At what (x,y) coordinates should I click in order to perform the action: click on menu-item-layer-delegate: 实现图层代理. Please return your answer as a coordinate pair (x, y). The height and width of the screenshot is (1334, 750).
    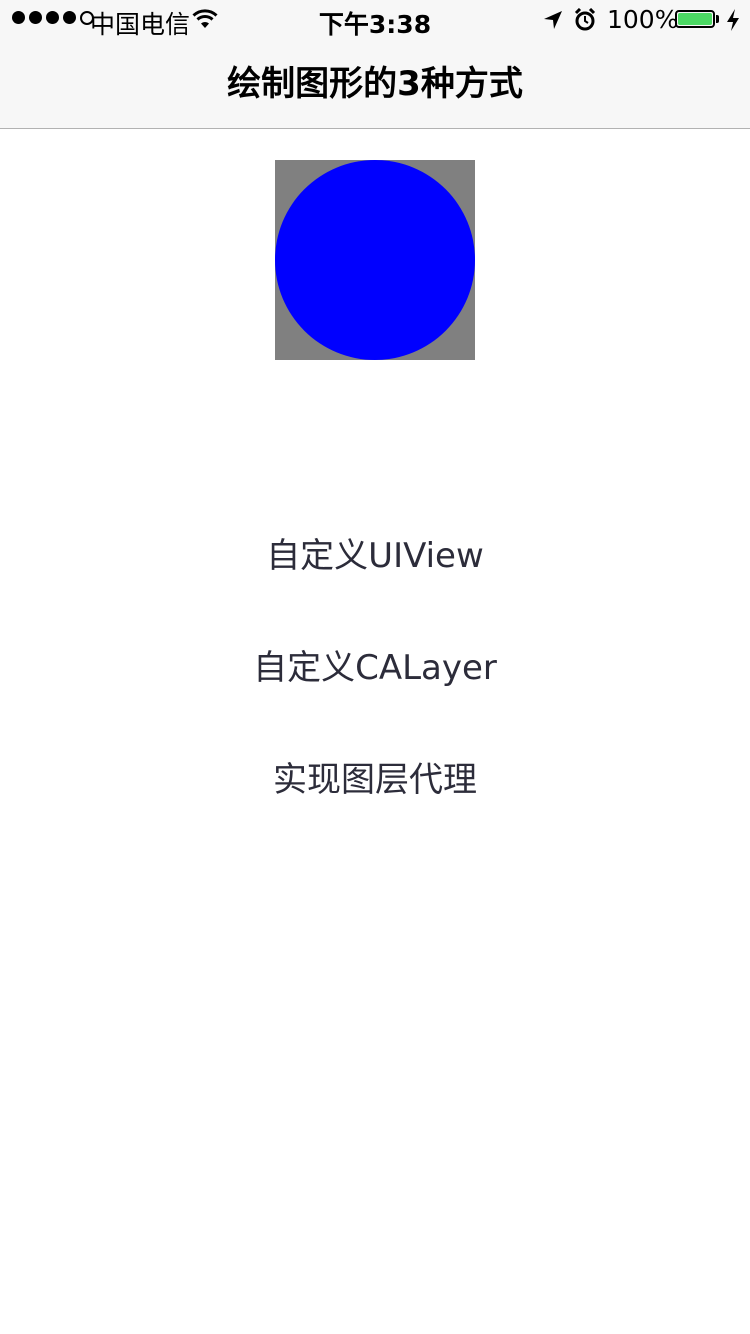
    Looking at the image, I should click on (375, 780).